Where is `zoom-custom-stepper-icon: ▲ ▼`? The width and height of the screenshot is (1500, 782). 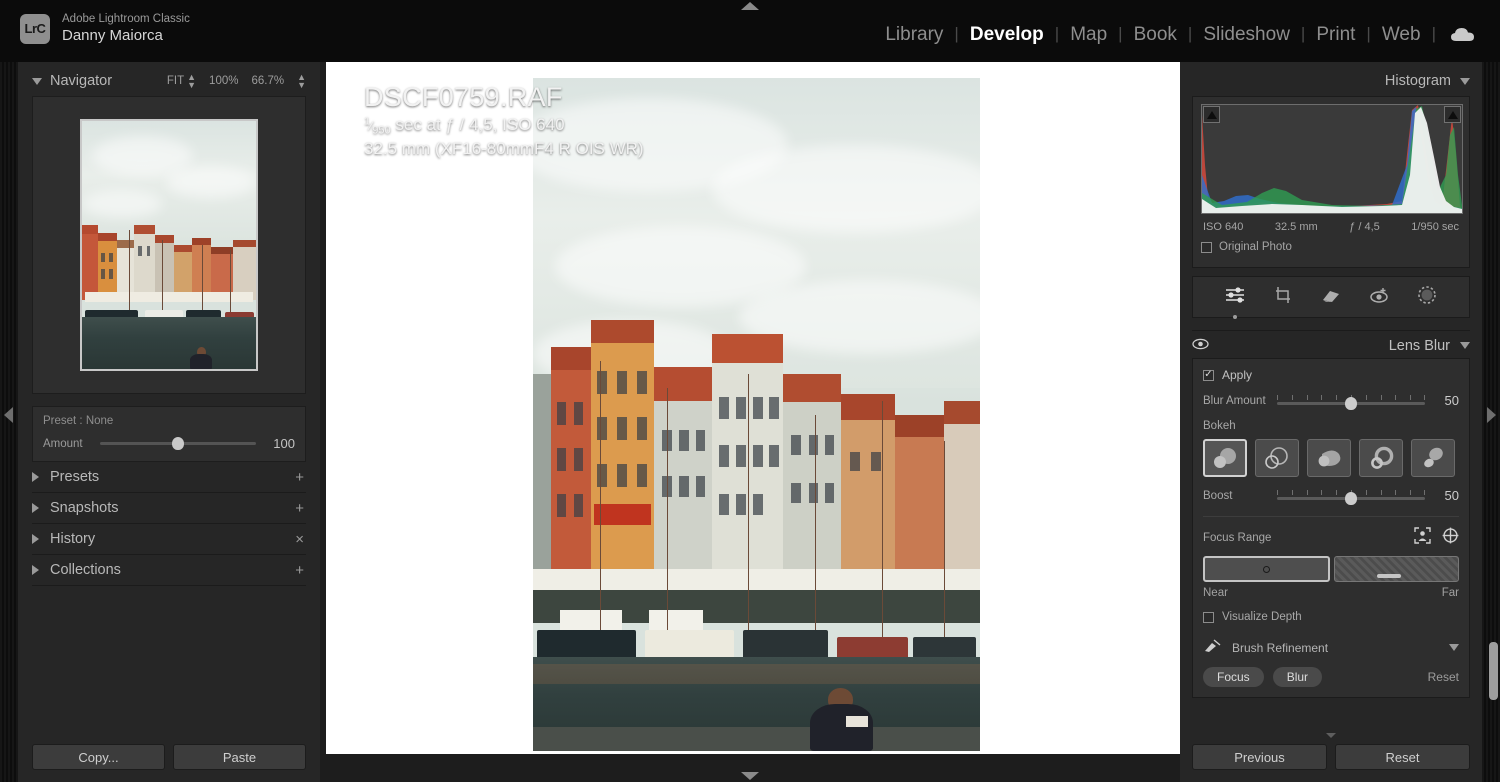 zoom-custom-stepper-icon: ▲ ▼ is located at coordinates (301, 81).